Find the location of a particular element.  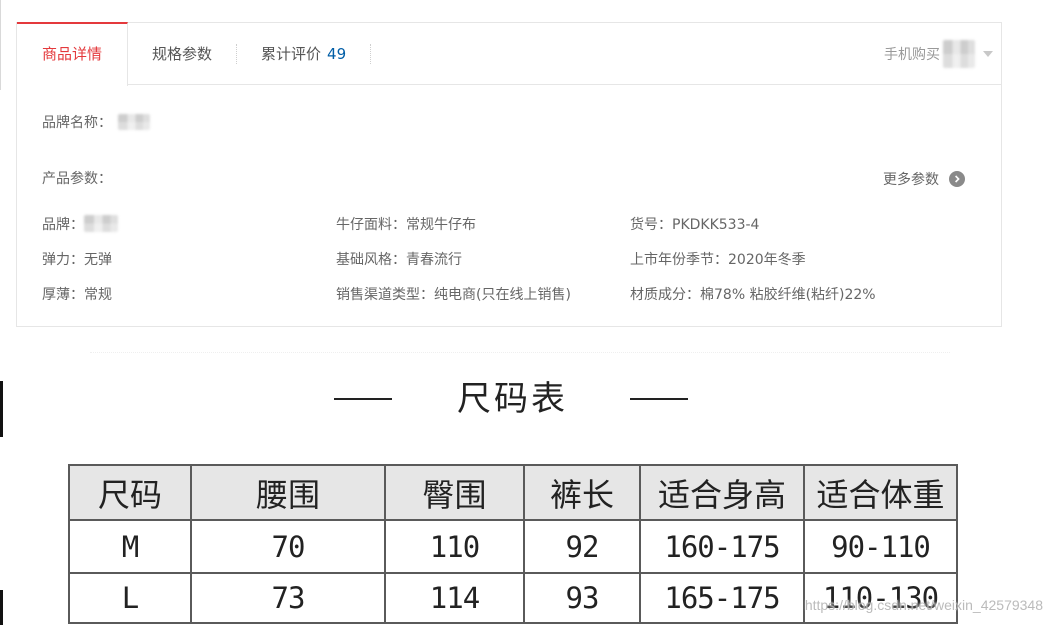

mobile-buy-button: 手机购买 is located at coordinates (942, 53).